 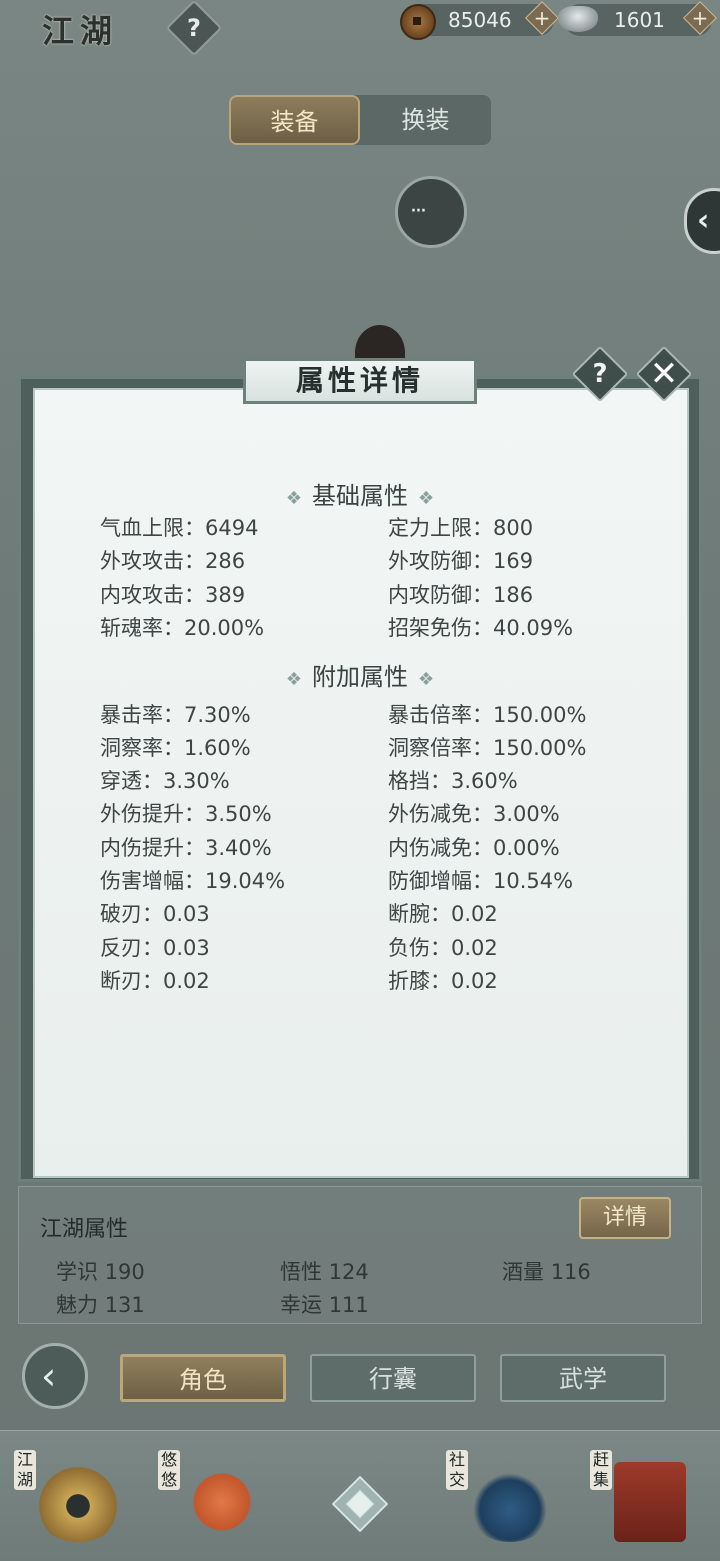 I want to click on jianghu-stat: 酒量 116, so click(x=546, y=1271).